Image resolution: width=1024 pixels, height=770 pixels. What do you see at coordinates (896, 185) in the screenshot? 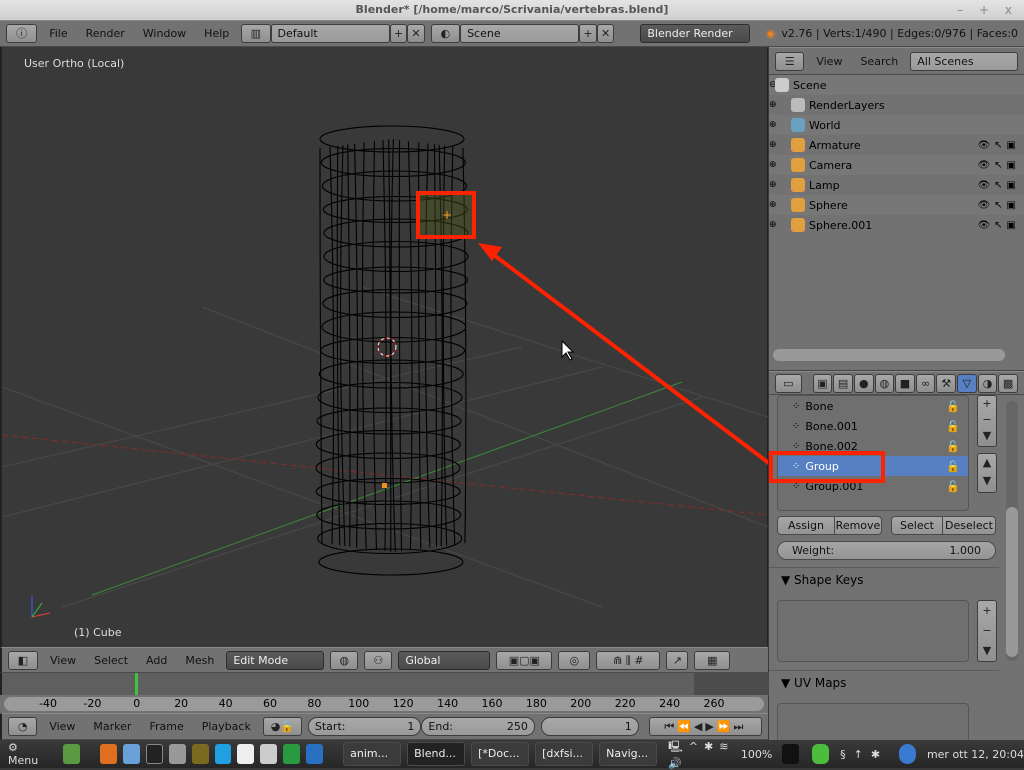
I see `outliner-item: ⊕ Lamp 👁↖▣` at bounding box center [896, 185].